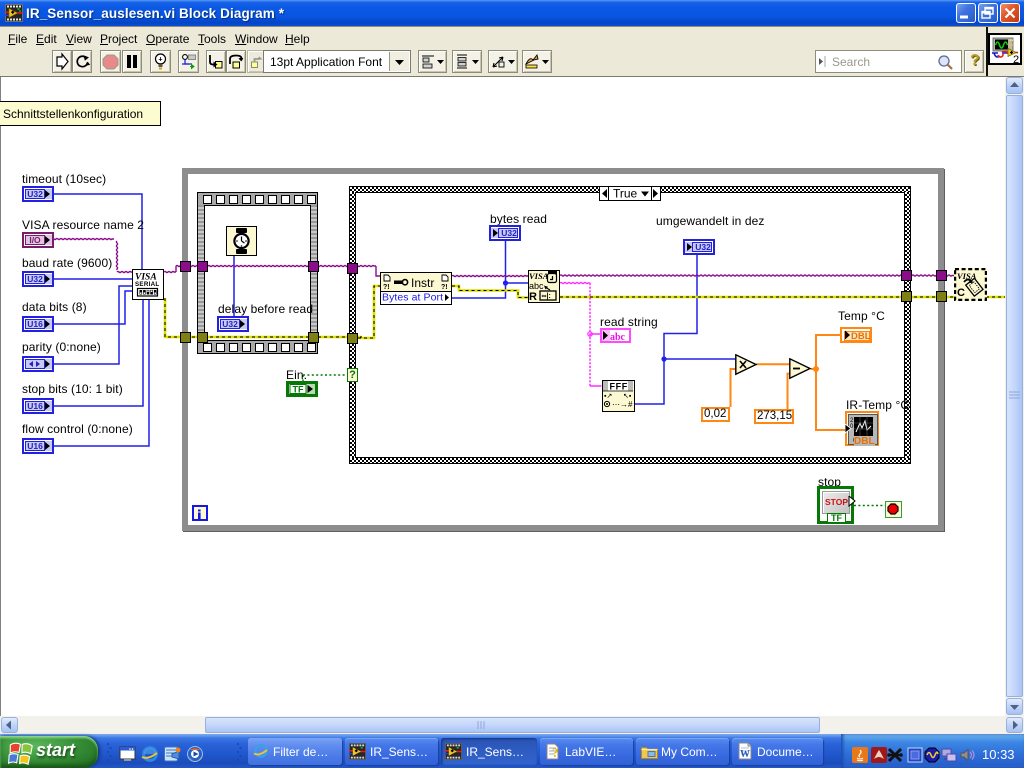 The image size is (1024, 768). What do you see at coordinates (961, 293) in the screenshot?
I see `svg-text: C` at bounding box center [961, 293].